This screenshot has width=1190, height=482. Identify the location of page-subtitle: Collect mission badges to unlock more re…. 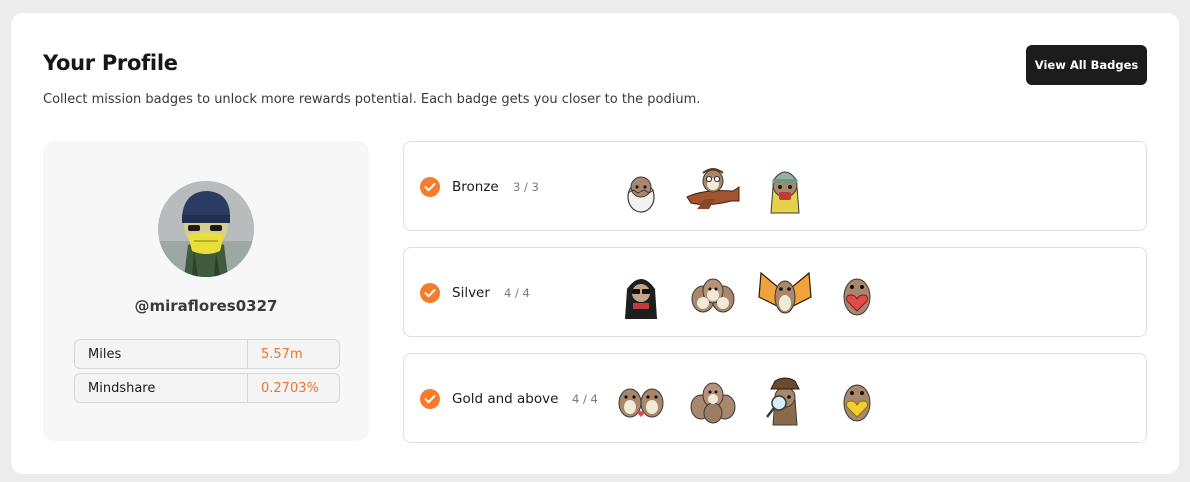
(372, 99).